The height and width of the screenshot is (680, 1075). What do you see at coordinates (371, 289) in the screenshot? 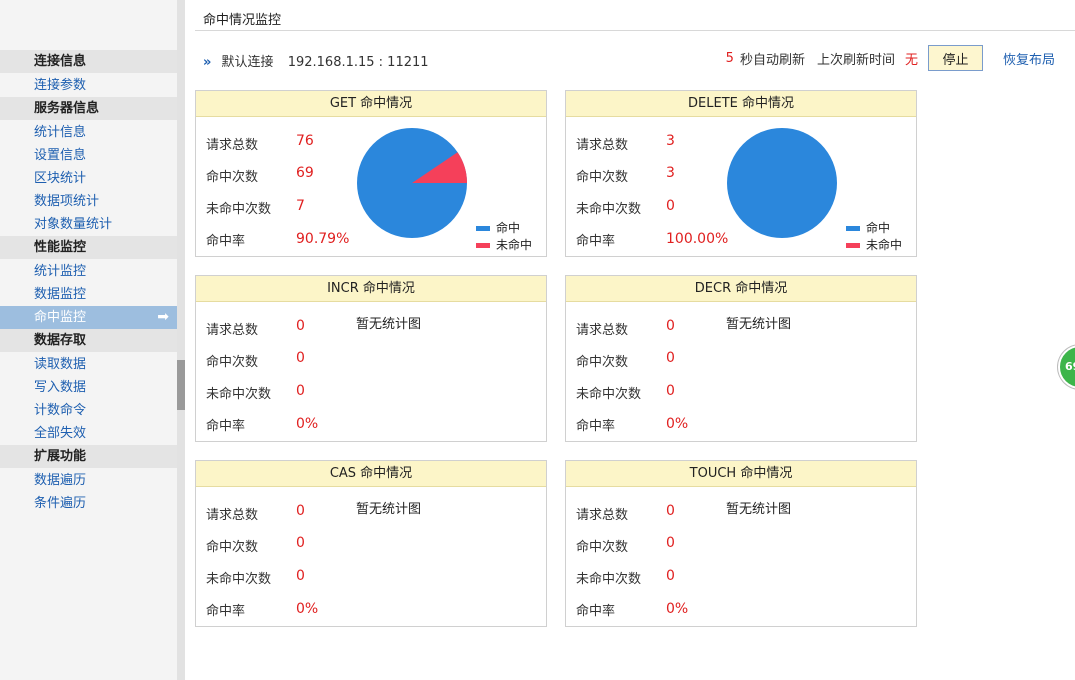
I see `panel-title: INCR 命中情况` at bounding box center [371, 289].